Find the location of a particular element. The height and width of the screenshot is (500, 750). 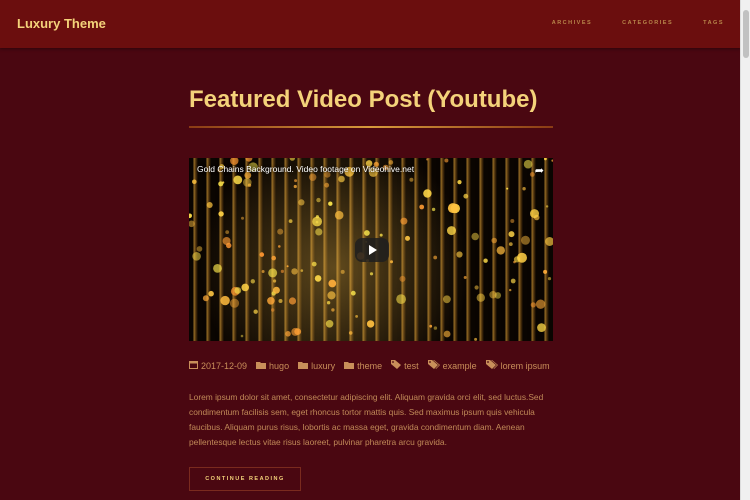

post-date-value: 2017-12-09 is located at coordinates (224, 365).